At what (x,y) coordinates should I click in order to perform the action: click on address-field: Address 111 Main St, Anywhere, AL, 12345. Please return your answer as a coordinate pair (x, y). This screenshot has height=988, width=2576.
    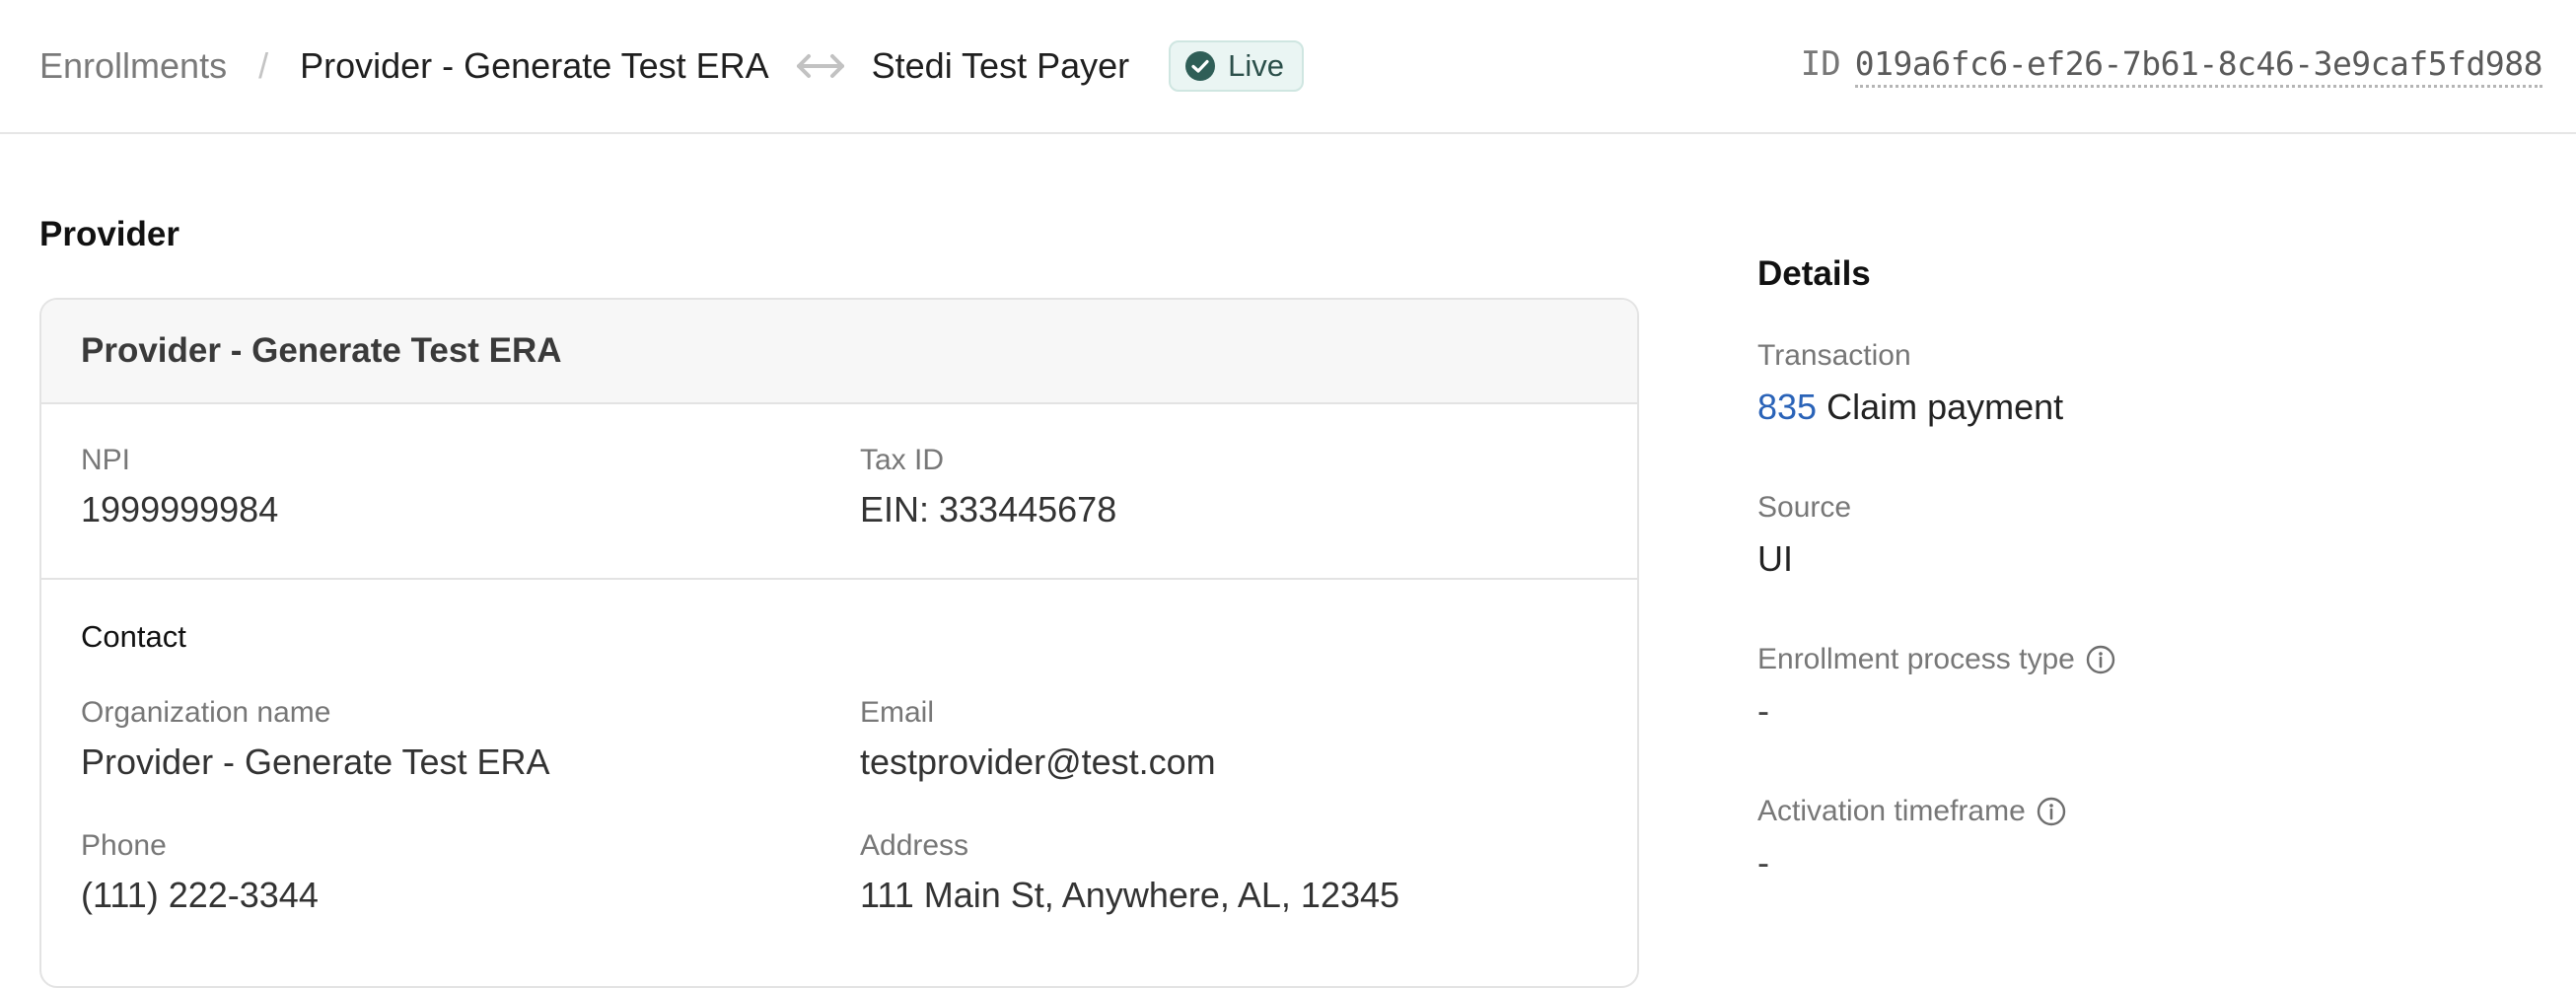
    Looking at the image, I should click on (1129, 872).